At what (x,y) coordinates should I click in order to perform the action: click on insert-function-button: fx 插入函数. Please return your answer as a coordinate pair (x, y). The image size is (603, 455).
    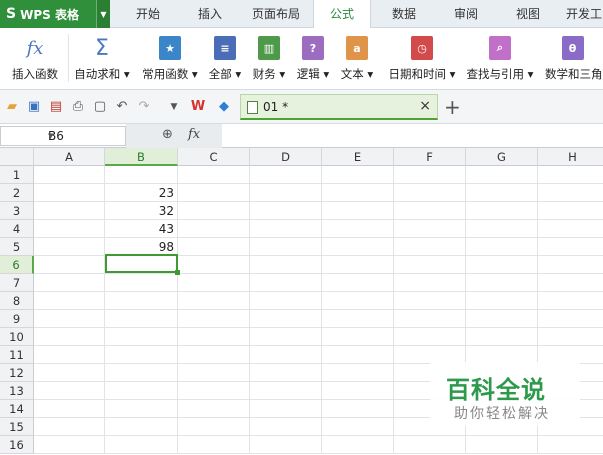
    Looking at the image, I should click on (35, 58).